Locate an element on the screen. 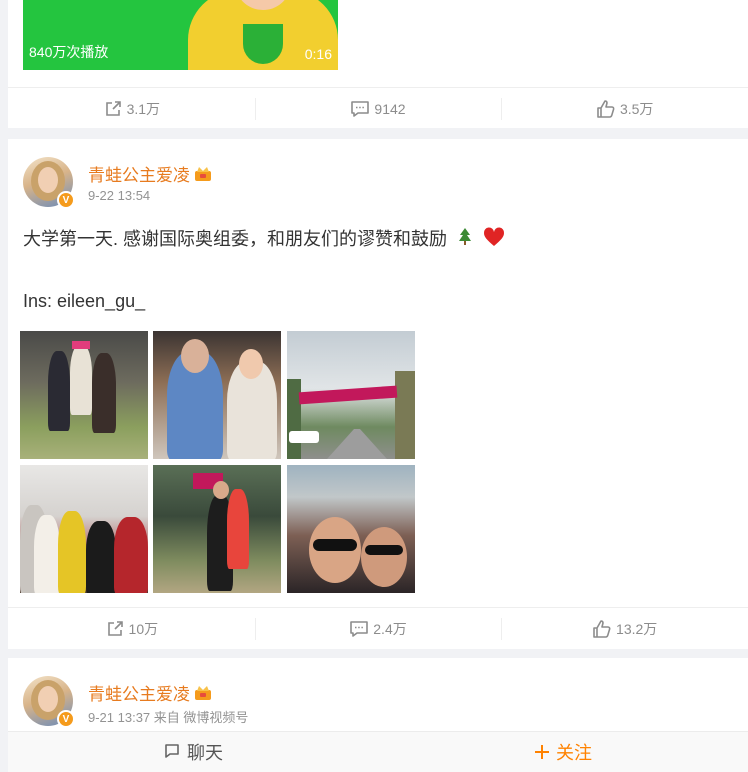 The height and width of the screenshot is (772, 748). comment-count: 9142 is located at coordinates (390, 108).